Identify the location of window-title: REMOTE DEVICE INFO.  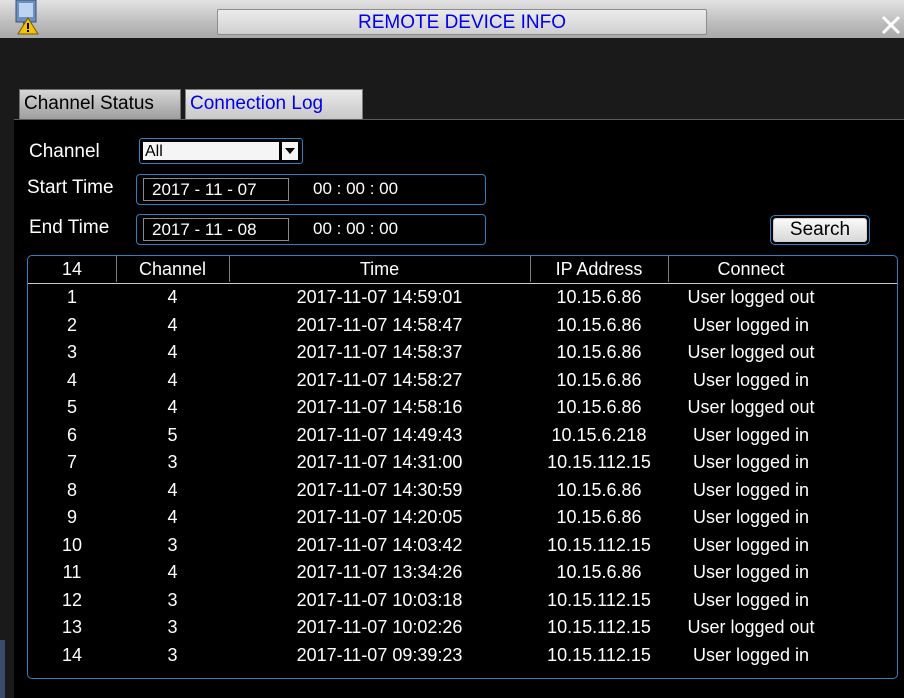
(462, 22).